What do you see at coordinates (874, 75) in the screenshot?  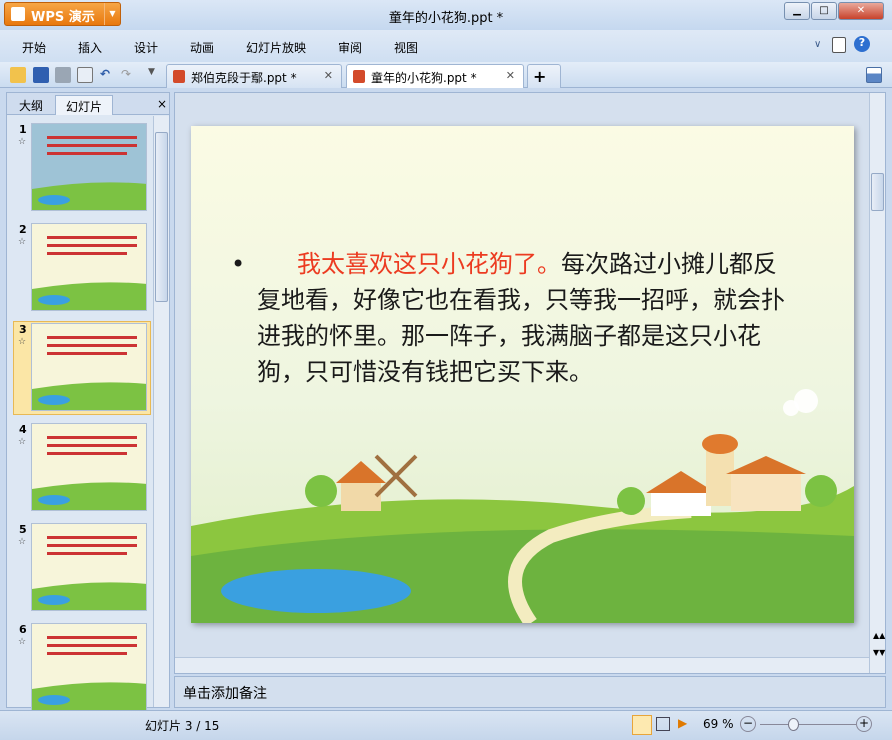 I see `window-layout-icon` at bounding box center [874, 75].